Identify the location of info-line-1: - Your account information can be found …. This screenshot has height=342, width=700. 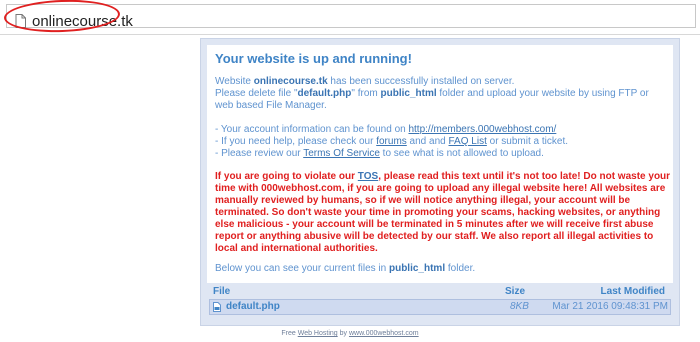
(386, 129).